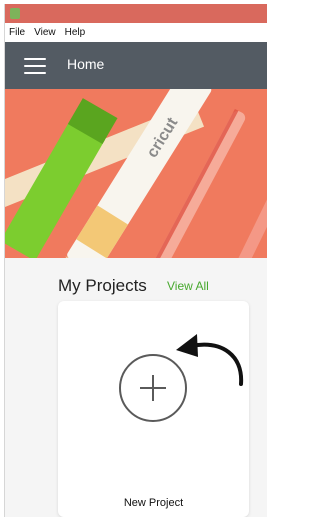 This screenshot has height=517, width=320. I want to click on menu-help: Help, so click(75, 32).